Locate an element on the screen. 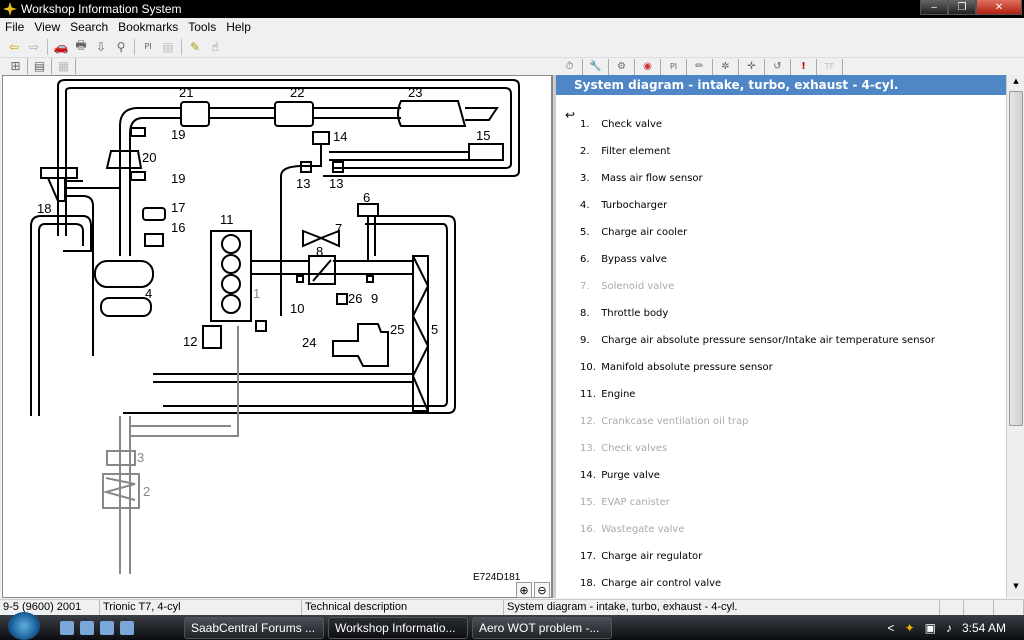 Image resolution: width=1024 pixels, height=640 pixels. scroll-up-arrow-icon: ▲ is located at coordinates (1015, 84).